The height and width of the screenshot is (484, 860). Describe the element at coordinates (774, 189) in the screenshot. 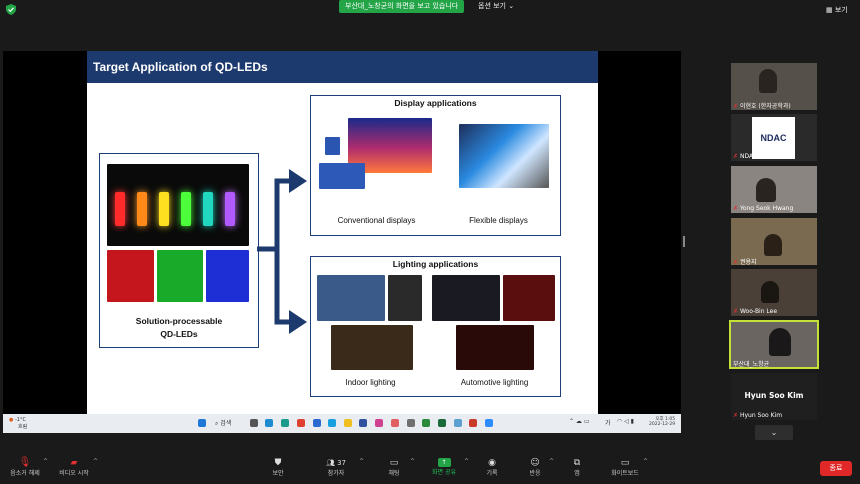

I see `participant-tile: ✗ Yong Seok Hwang` at that location.